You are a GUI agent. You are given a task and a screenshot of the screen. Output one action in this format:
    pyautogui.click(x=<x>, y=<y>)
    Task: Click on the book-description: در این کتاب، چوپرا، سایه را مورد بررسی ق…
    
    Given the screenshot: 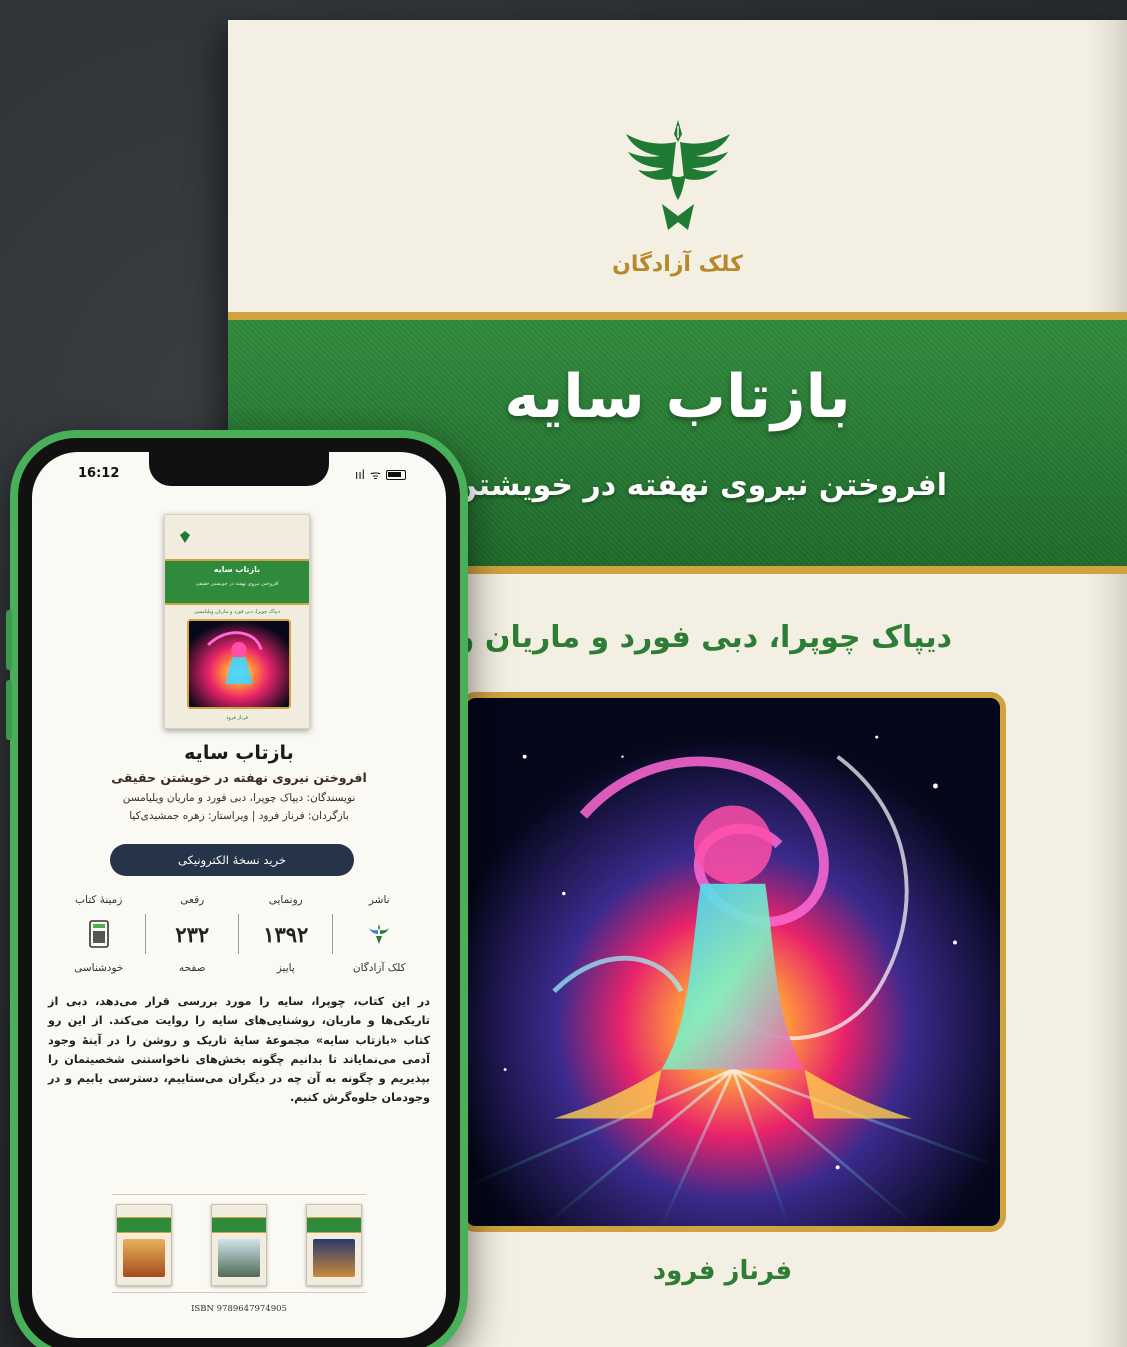 What is the action you would take?
    pyautogui.click(x=239, y=1050)
    